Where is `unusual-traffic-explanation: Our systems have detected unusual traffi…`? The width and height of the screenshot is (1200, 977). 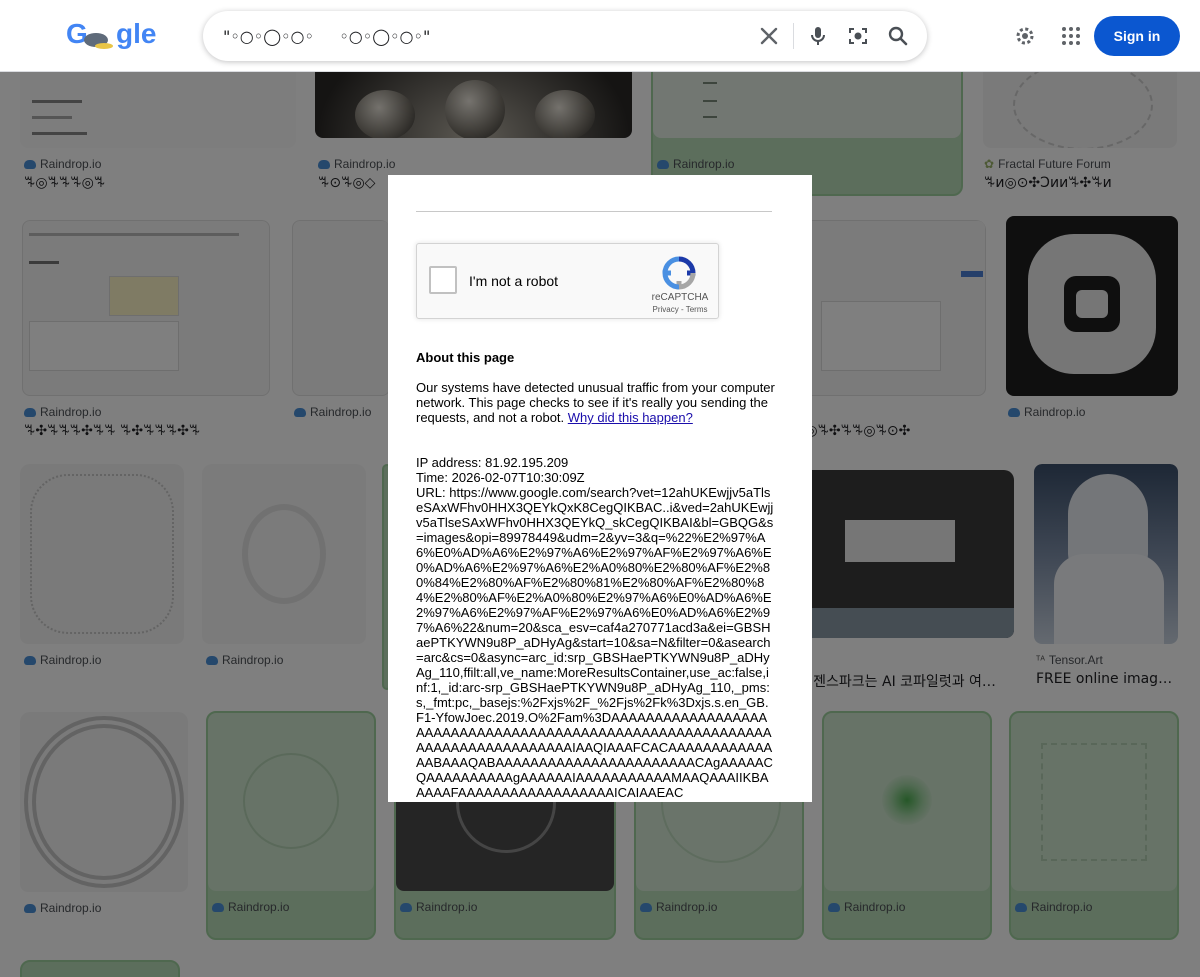 unusual-traffic-explanation: Our systems have detected unusual traffi… is located at coordinates (596, 402).